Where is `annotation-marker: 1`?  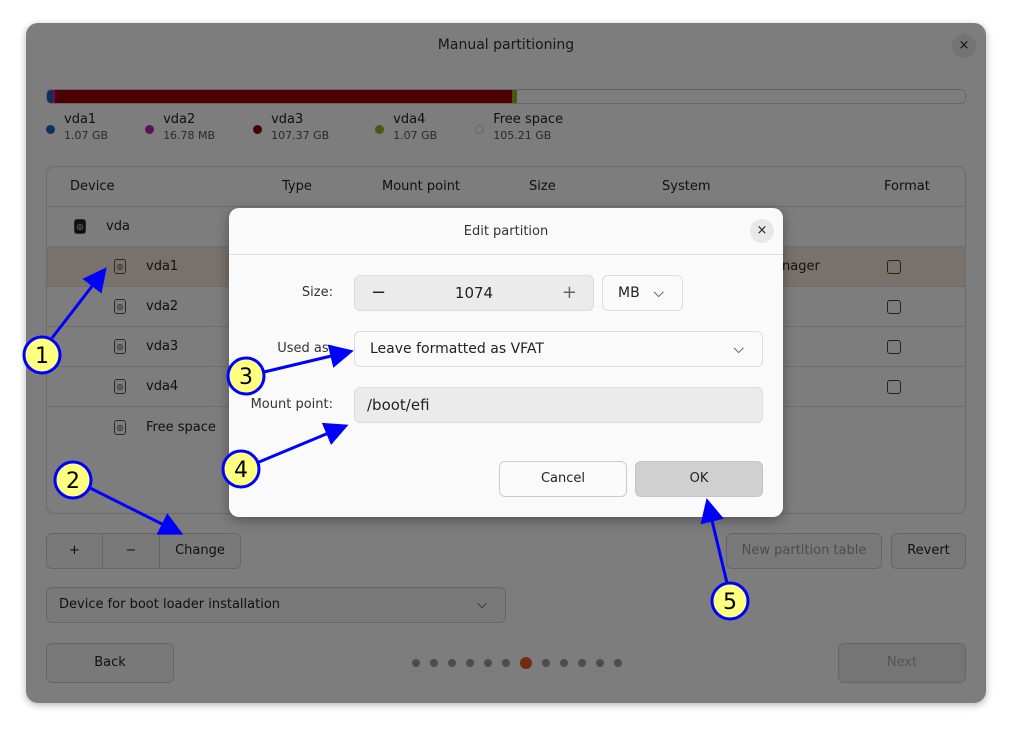 annotation-marker: 1 is located at coordinates (42, 355).